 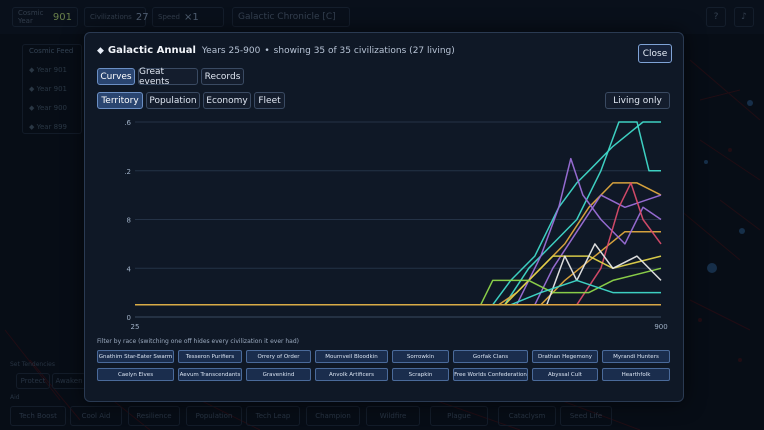 I want to click on dialog-title: Galactic Annual, so click(x=151, y=50).